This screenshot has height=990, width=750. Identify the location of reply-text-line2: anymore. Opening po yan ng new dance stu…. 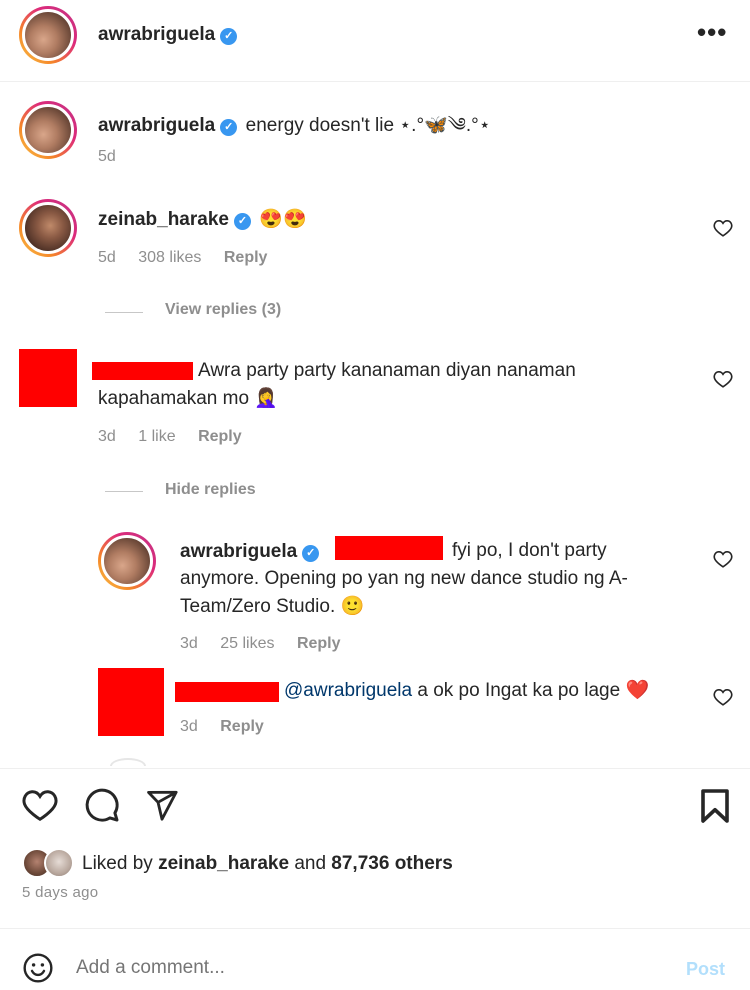
(404, 578).